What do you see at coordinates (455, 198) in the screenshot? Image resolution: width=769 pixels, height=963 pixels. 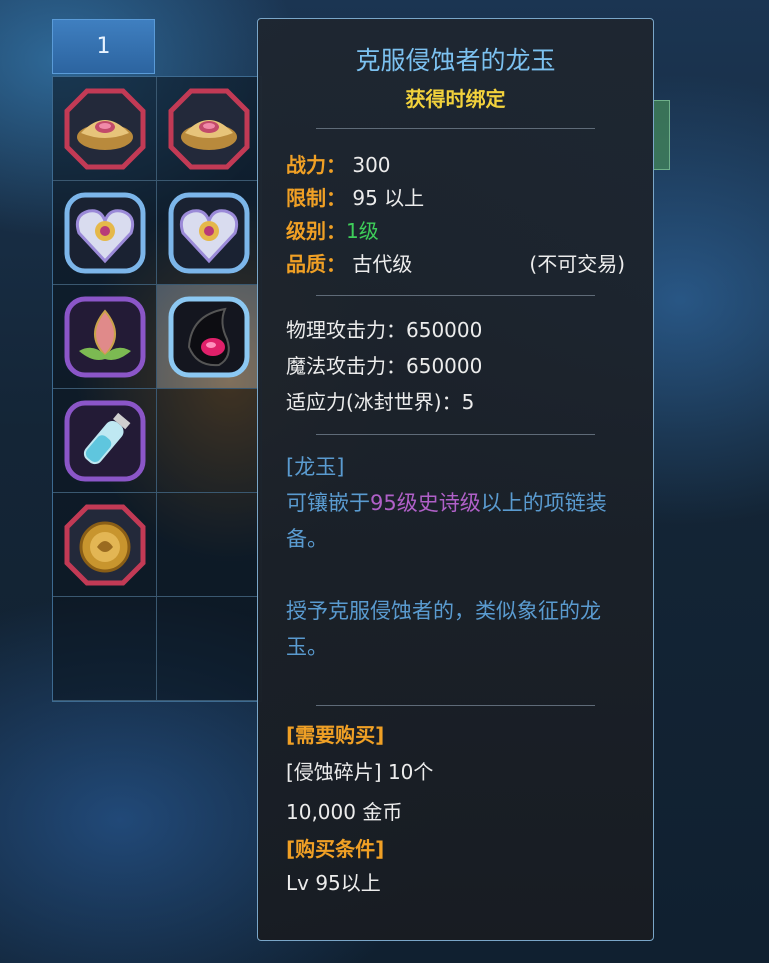 I see `limit-row: 限制： 95 以上` at bounding box center [455, 198].